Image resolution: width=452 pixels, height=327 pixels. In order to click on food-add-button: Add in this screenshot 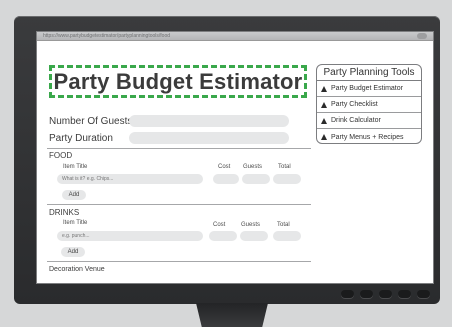, I will do `click(74, 195)`.